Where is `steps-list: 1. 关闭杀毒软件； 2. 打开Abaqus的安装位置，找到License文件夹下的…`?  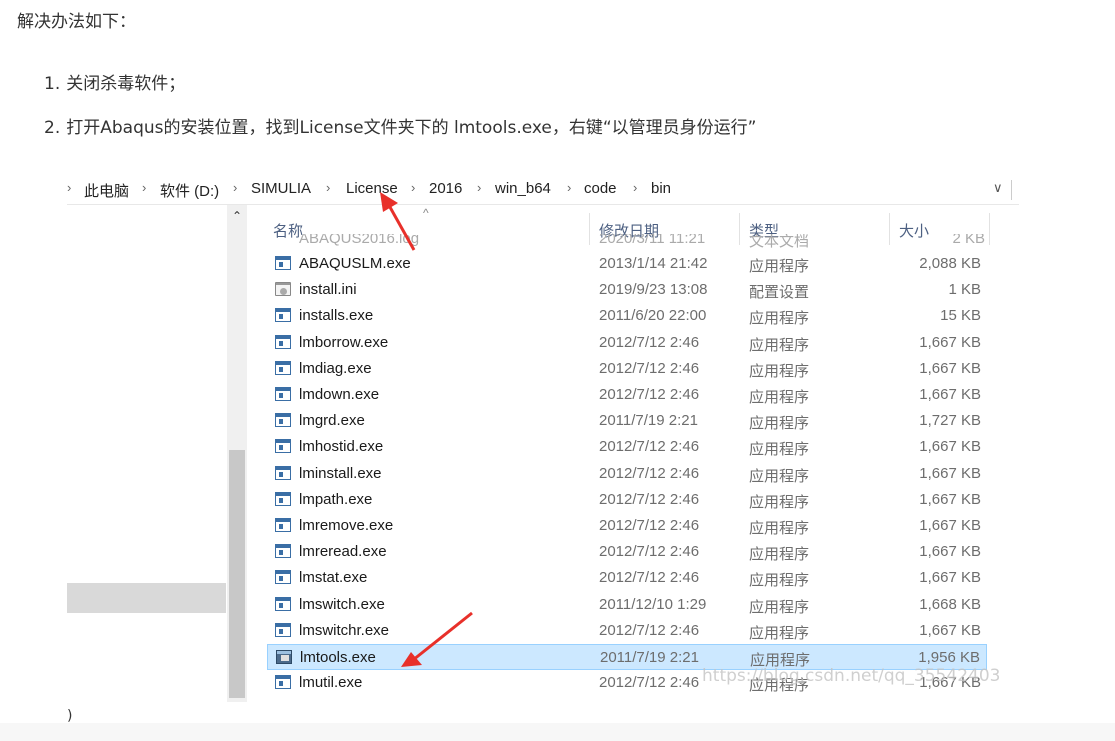
steps-list: 1. 关闭杀毒软件； 2. 打开Abaqus的安装位置，找到License文件夹下的… is located at coordinates (400, 114).